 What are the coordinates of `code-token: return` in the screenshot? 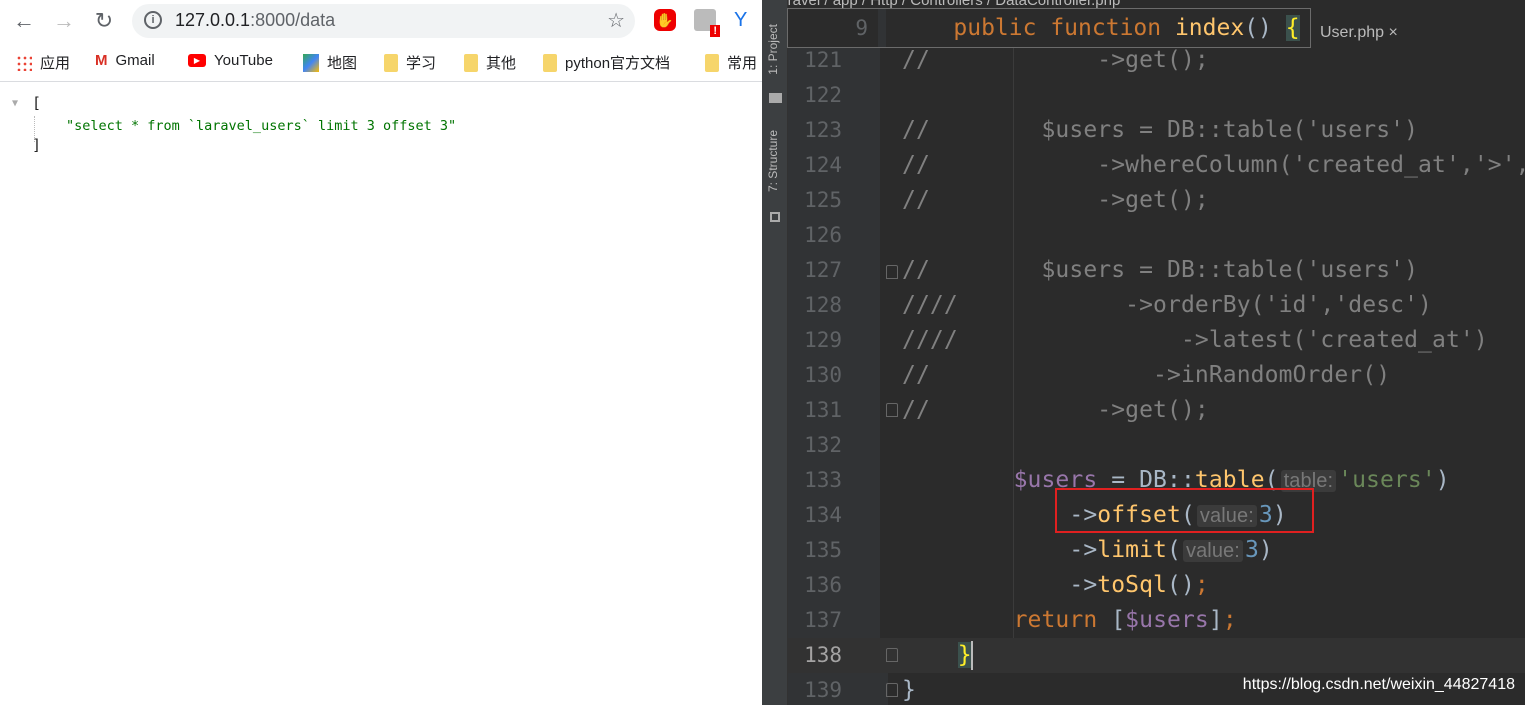 It's located at (1062, 620).